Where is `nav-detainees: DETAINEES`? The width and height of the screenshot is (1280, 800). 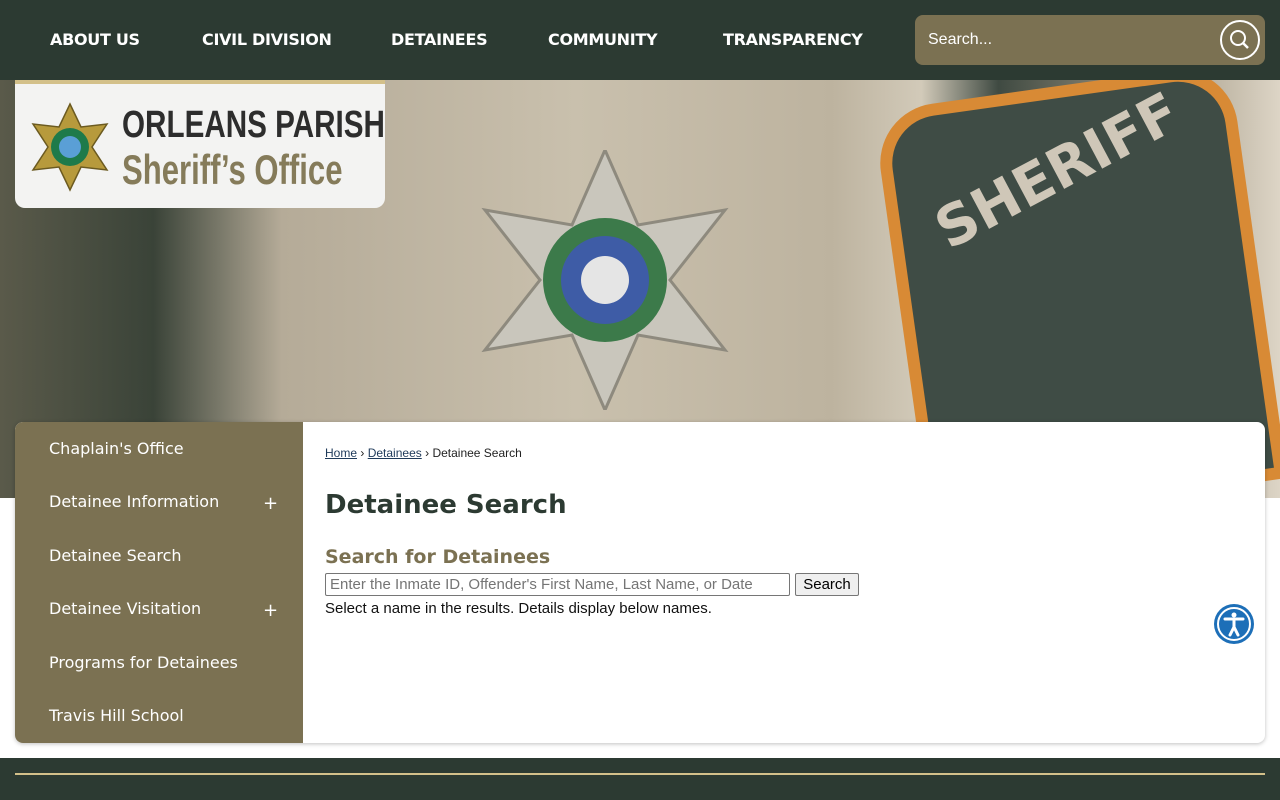
nav-detainees: DETAINEES is located at coordinates (439, 39).